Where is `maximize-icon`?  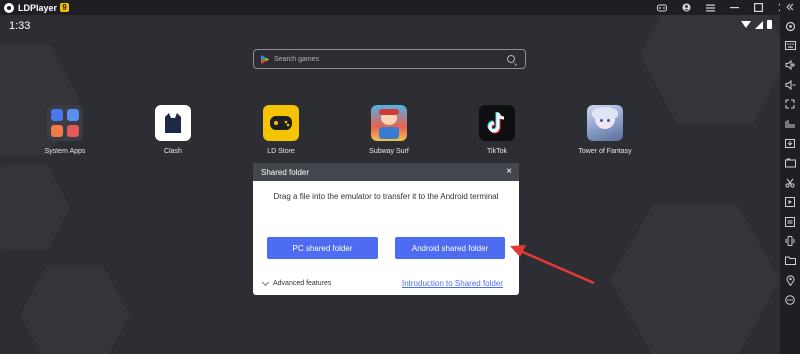 maximize-icon is located at coordinates (758, 7).